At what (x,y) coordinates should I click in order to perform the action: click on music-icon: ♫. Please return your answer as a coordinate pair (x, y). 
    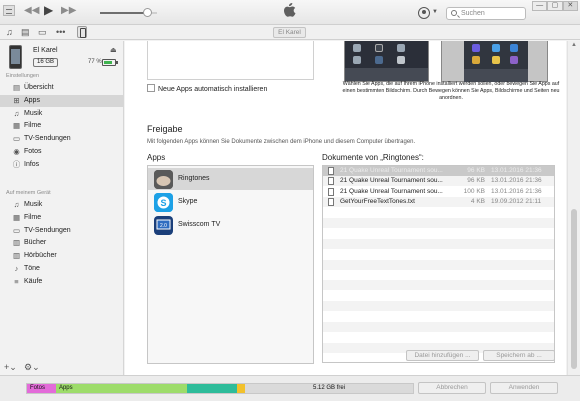
    Looking at the image, I should click on (16, 204).